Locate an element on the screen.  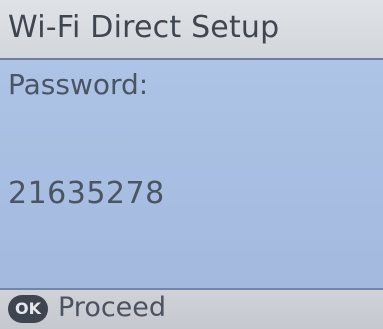
screen-title: Wi-Fi Direct Setup is located at coordinates (144, 27).